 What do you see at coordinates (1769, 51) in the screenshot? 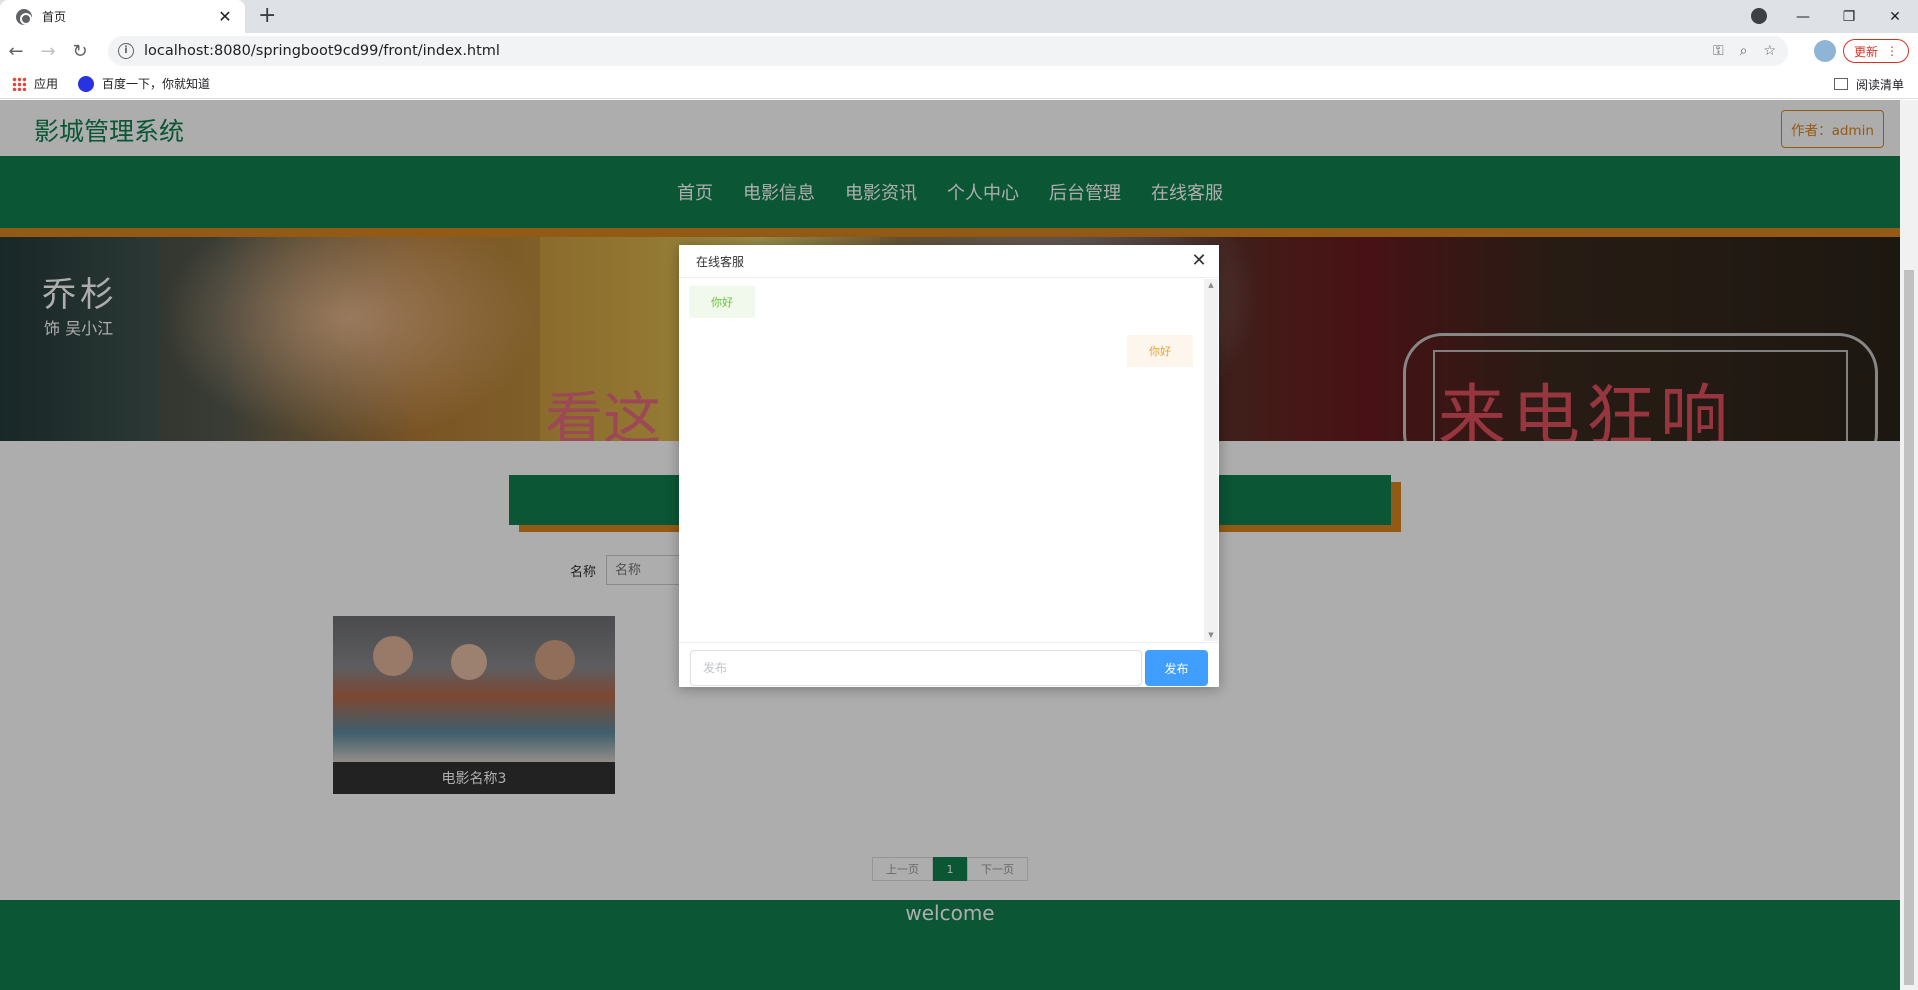
I see `star-icon: ☆` at bounding box center [1769, 51].